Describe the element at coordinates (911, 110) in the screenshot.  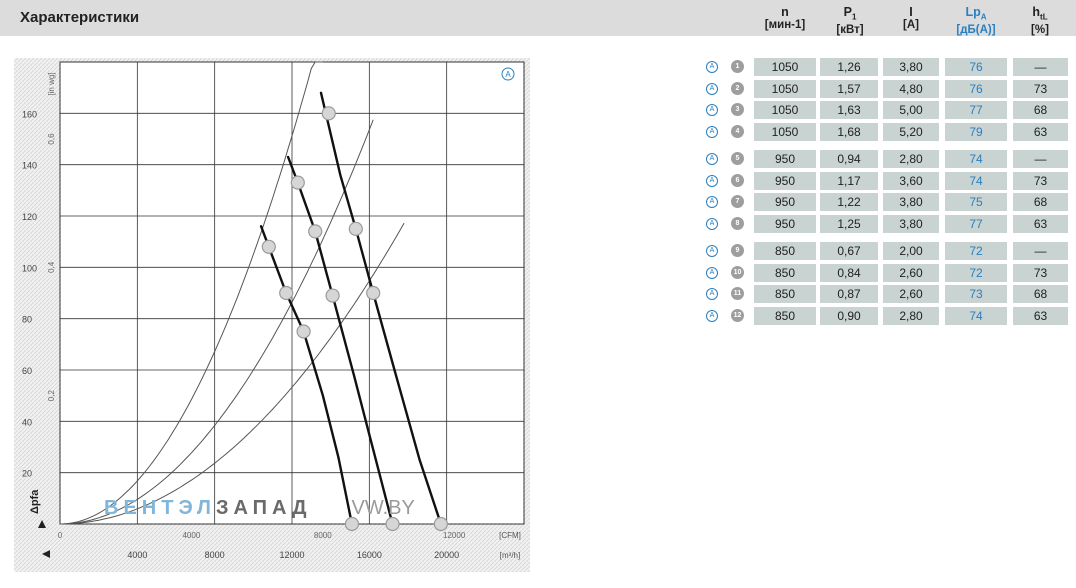
I see `cell-i: 5,00` at that location.